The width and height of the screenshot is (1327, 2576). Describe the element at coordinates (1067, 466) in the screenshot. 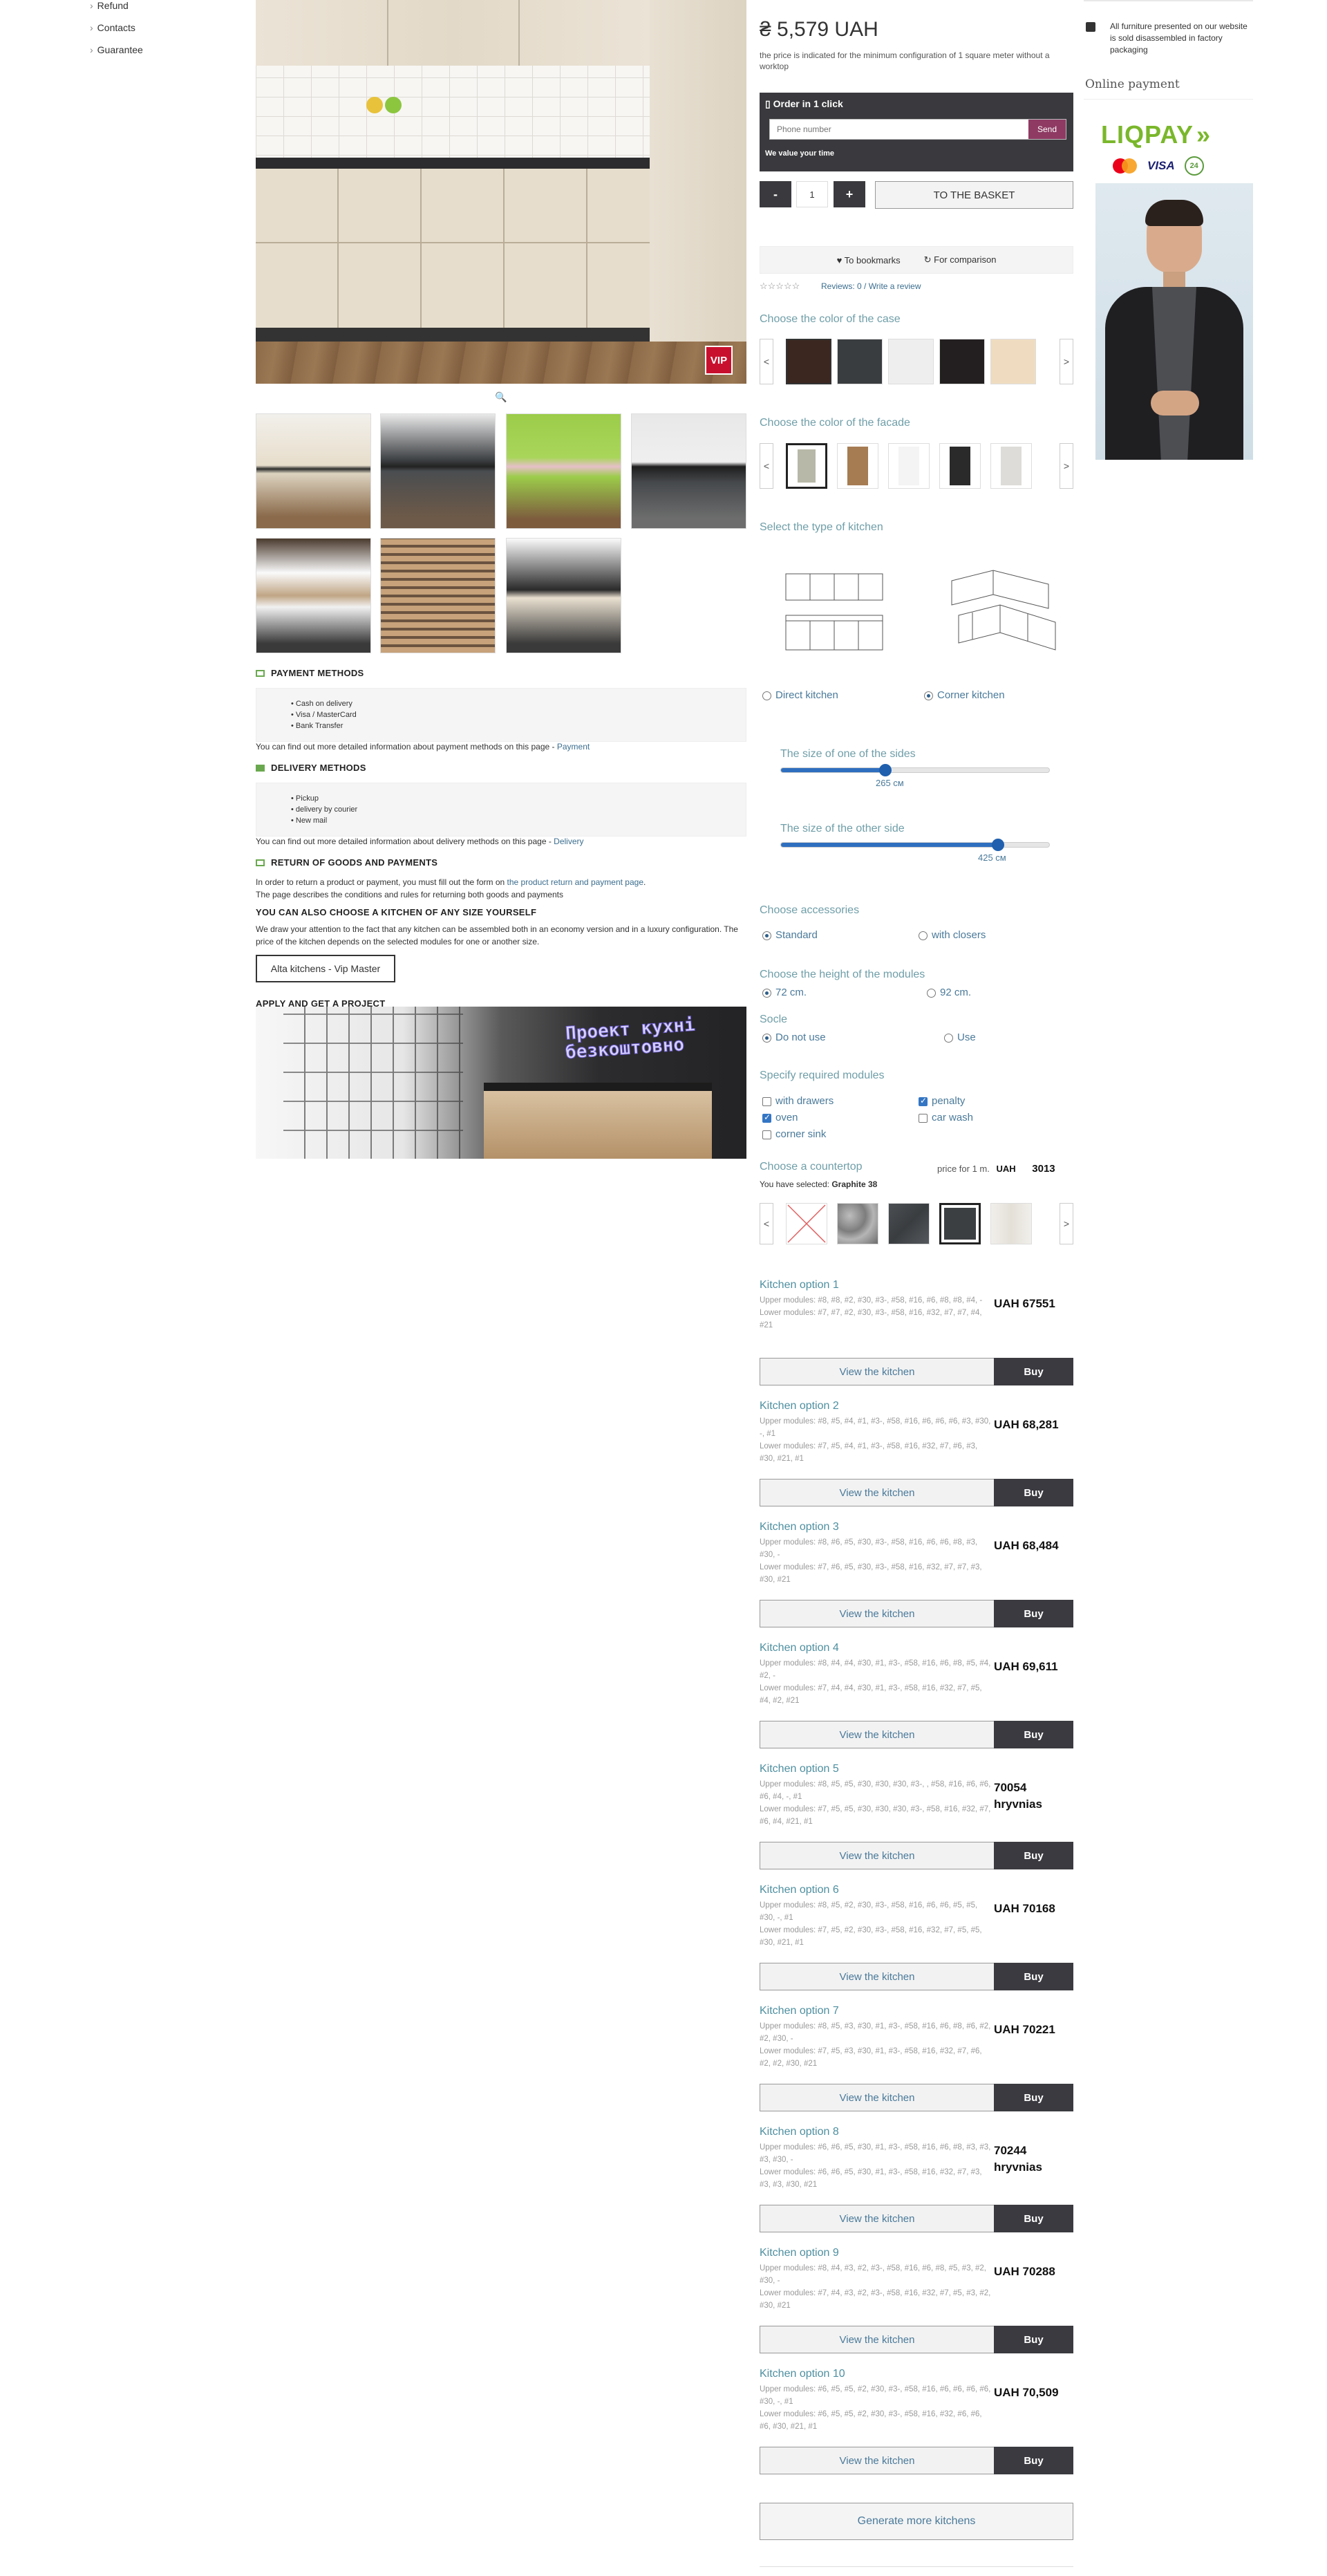

I see `facade-next-arrow: >` at that location.